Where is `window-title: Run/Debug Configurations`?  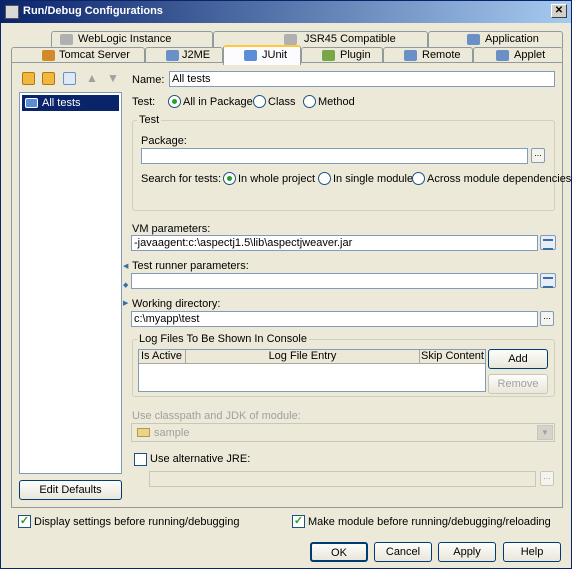 window-title: Run/Debug Configurations is located at coordinates (93, 11).